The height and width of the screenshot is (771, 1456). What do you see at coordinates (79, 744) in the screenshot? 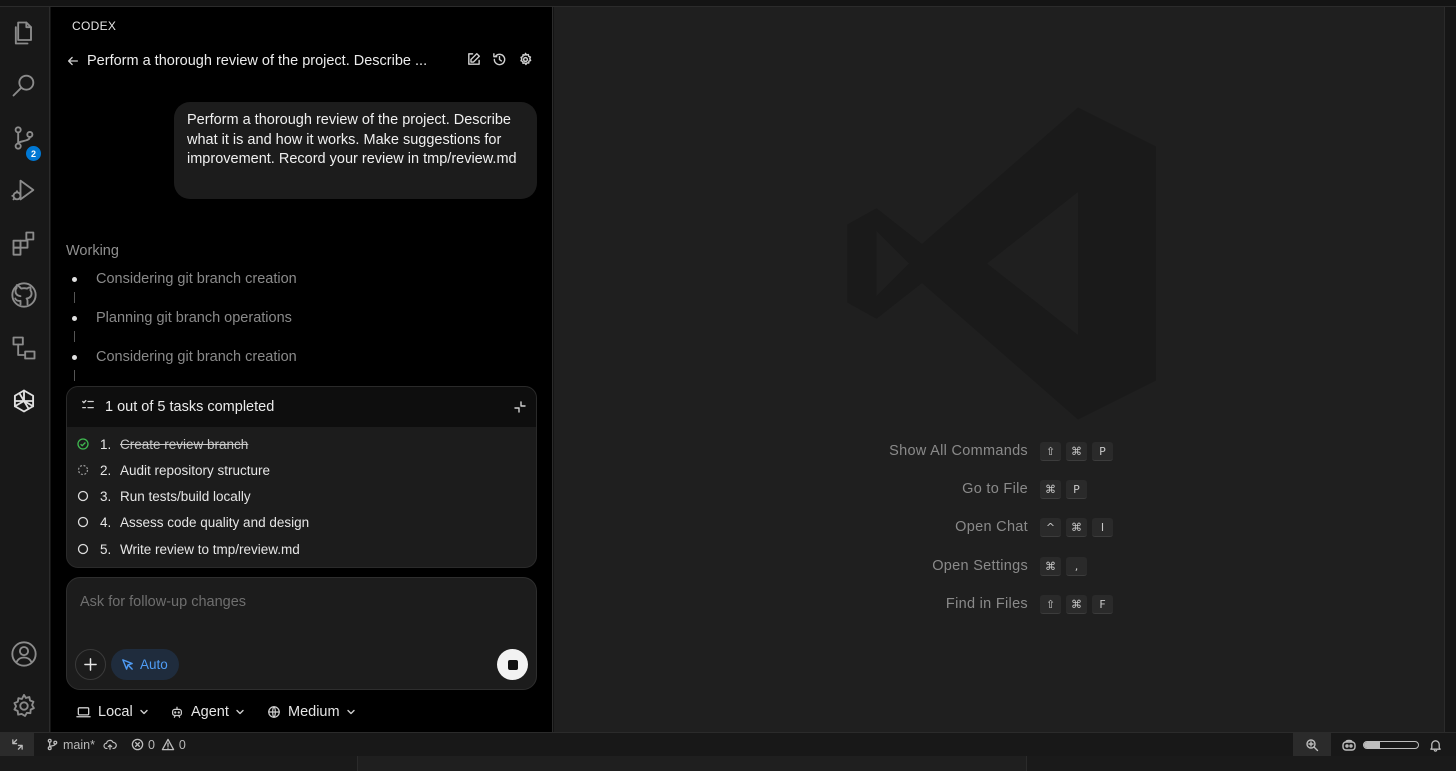
I see `branch-name: main*` at bounding box center [79, 744].